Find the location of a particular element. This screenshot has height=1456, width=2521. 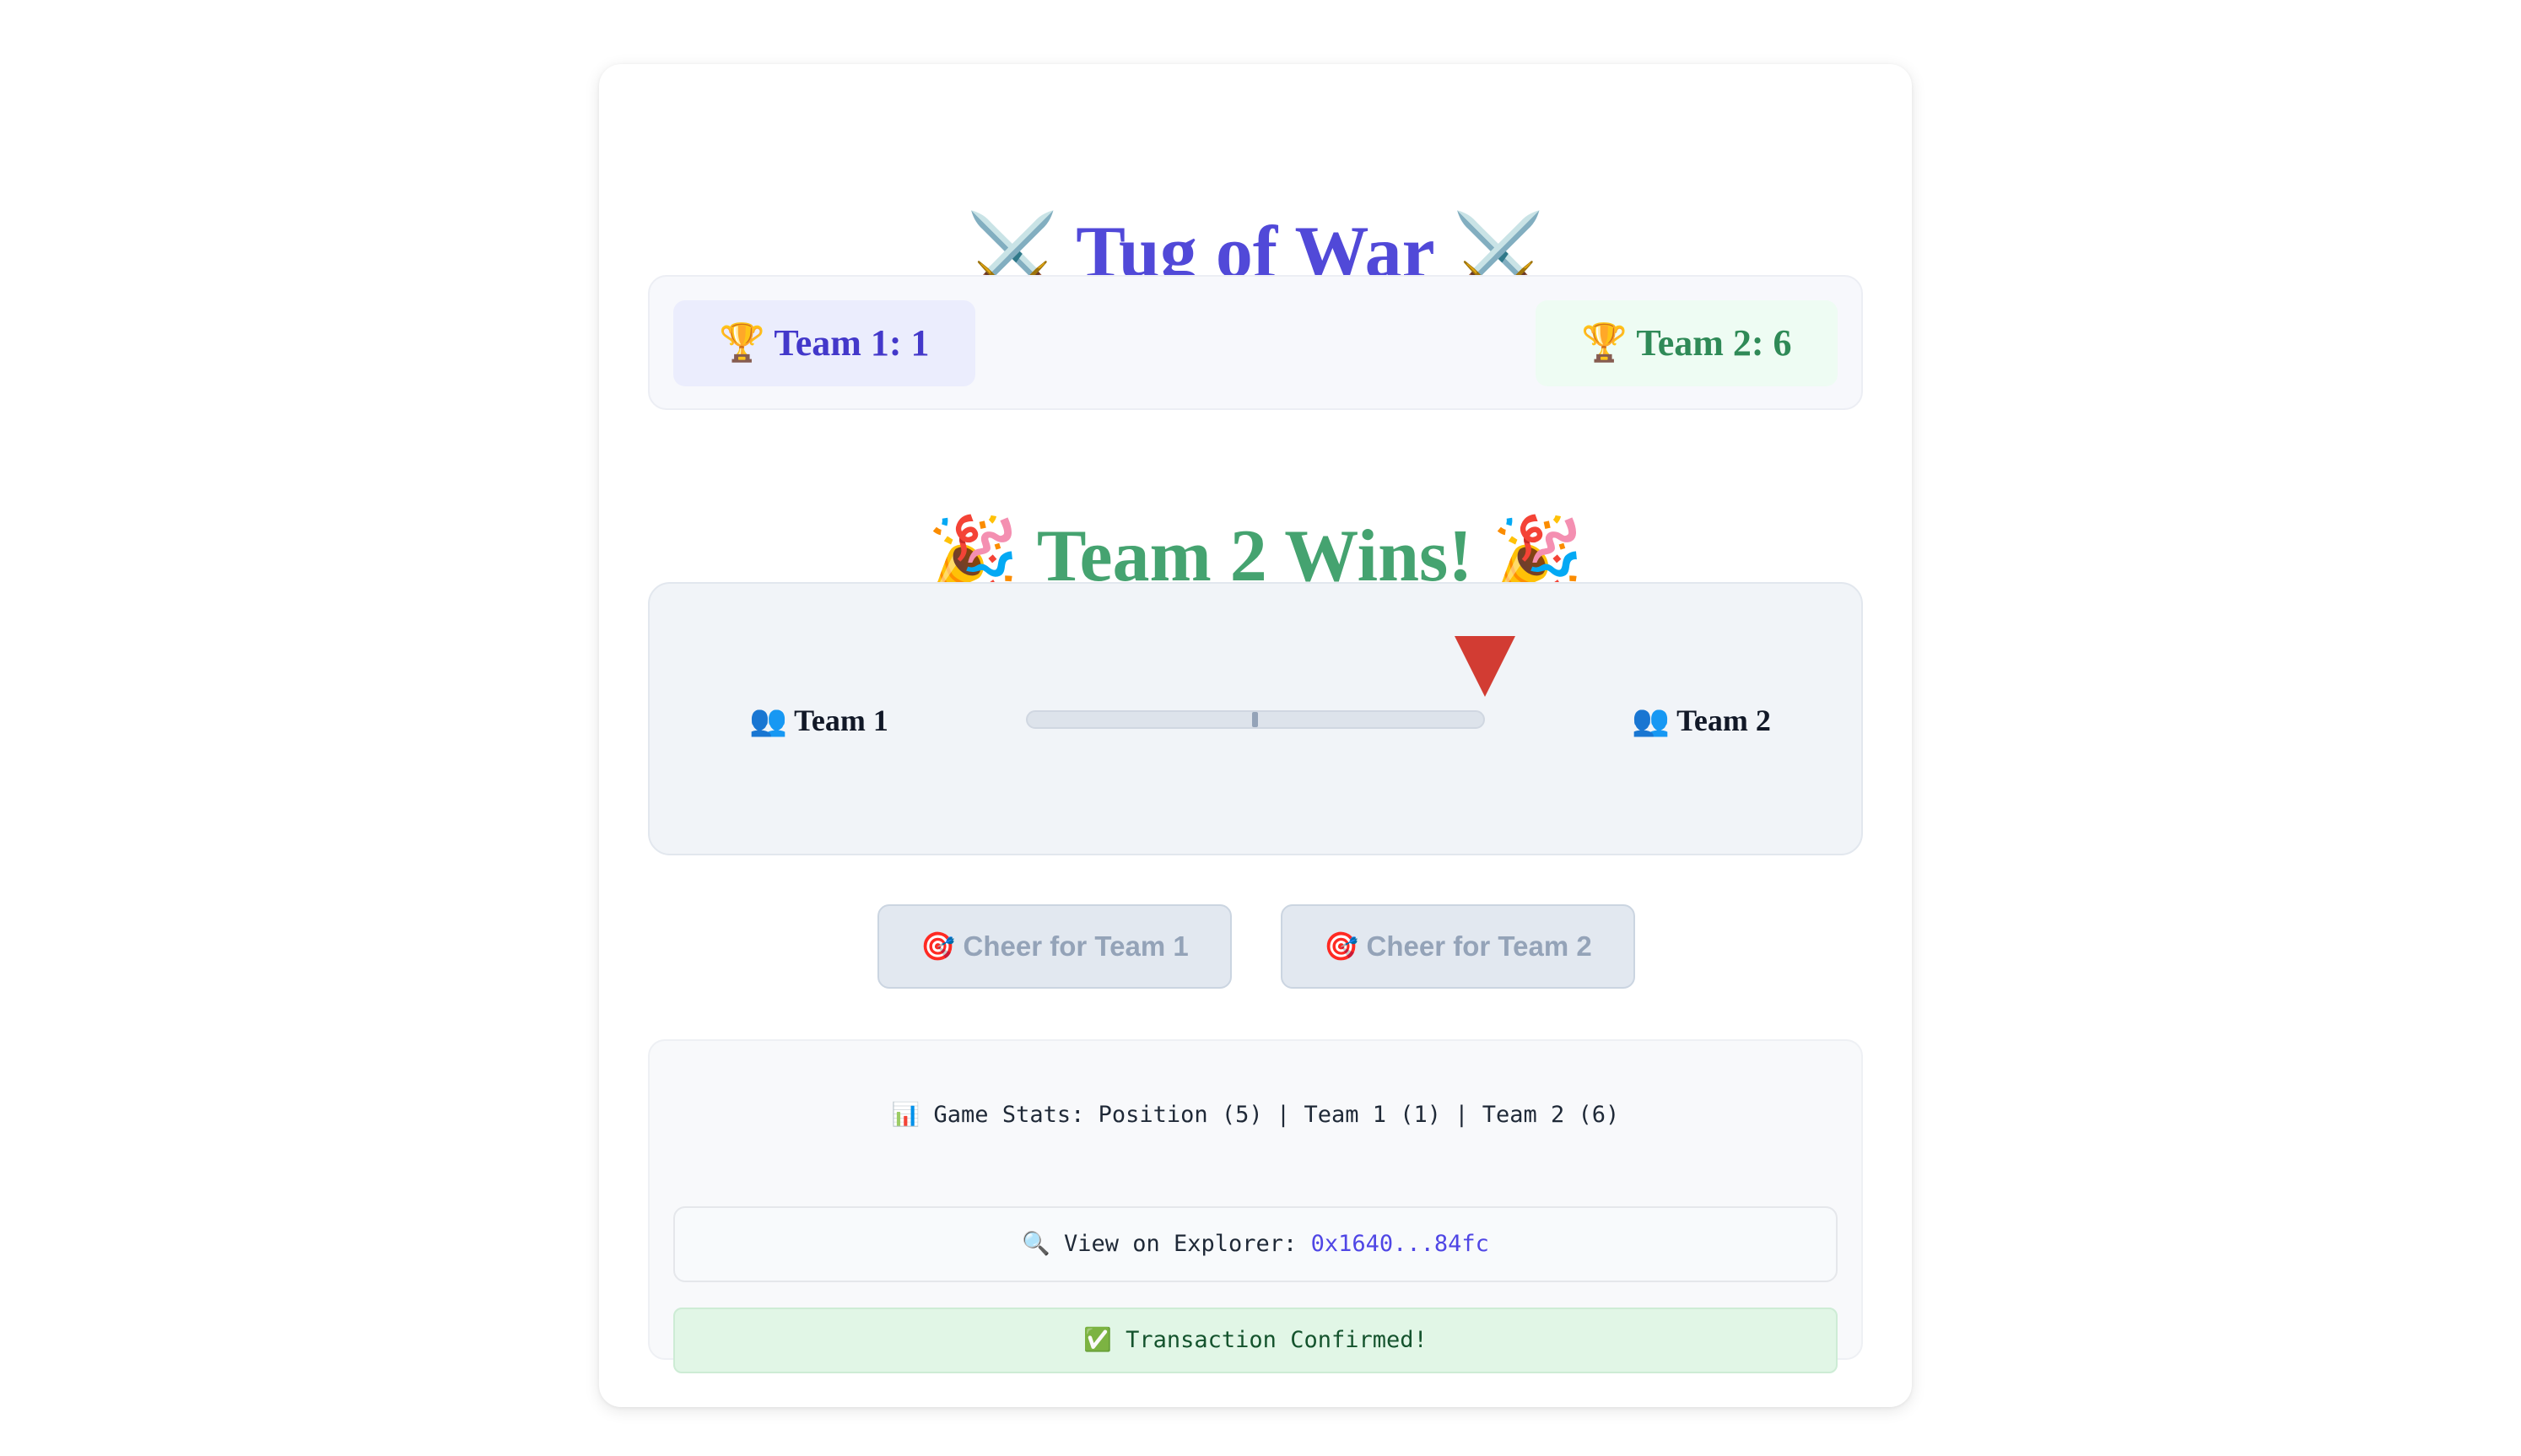

cheer-team2-button: 🎯 Cheer for Team 2 is located at coordinates (1458, 946).